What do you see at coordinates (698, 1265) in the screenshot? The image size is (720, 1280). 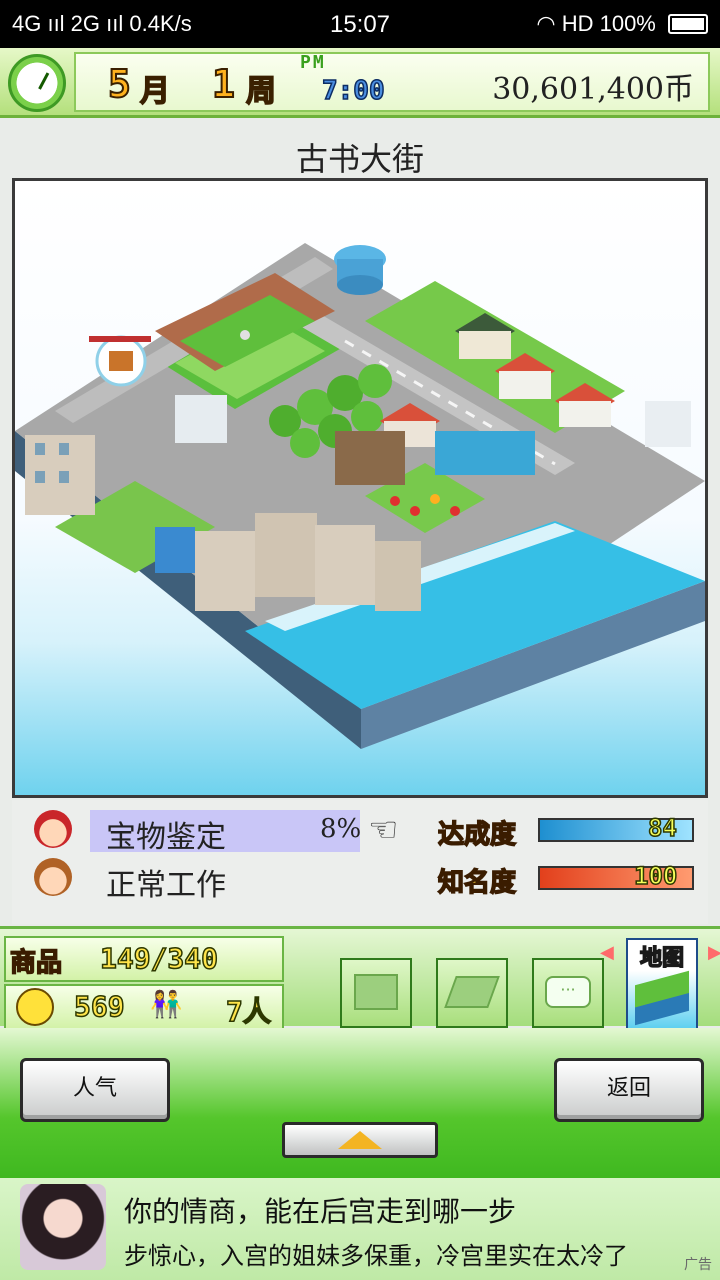 I see `ad-tag: 广告` at bounding box center [698, 1265].